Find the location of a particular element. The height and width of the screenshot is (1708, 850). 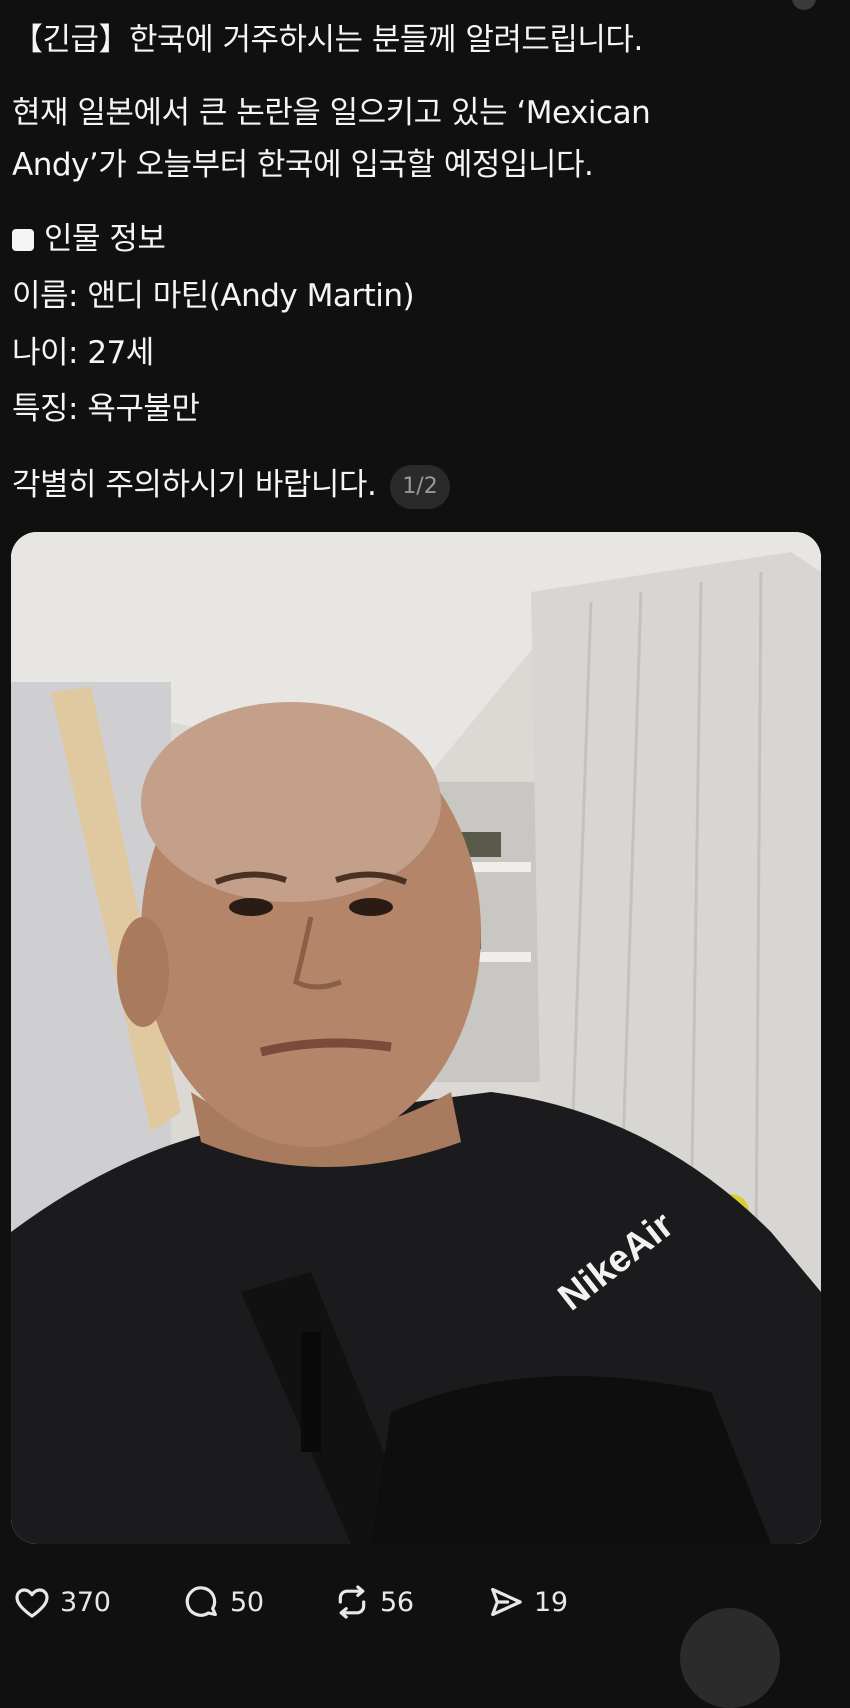

section-title-text: 인물 정보 is located at coordinates (105, 239).